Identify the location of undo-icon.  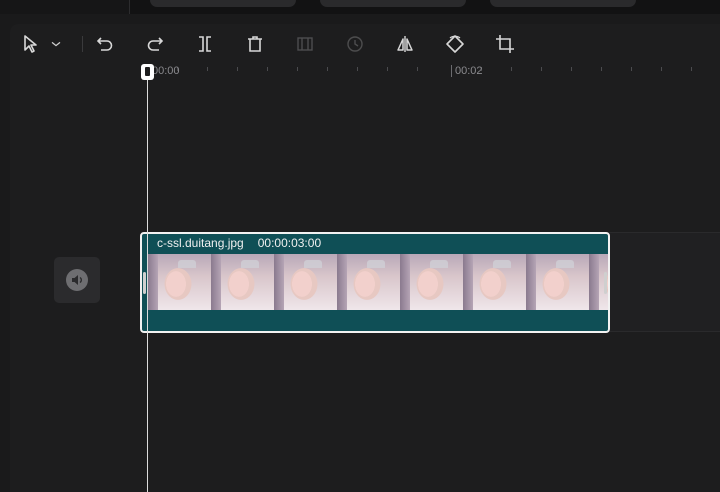
(104, 44).